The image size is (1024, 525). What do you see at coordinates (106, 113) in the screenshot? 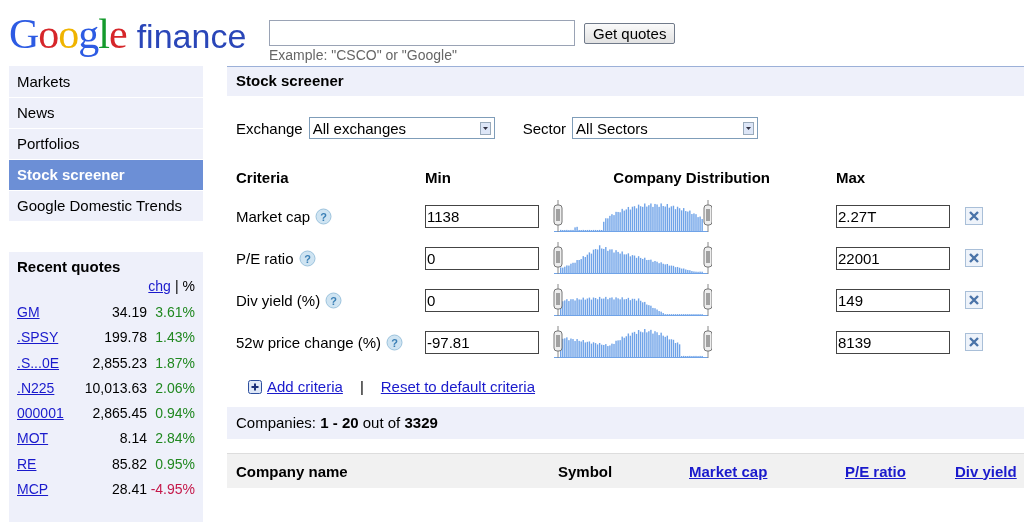
I see `nav-item: News` at bounding box center [106, 113].